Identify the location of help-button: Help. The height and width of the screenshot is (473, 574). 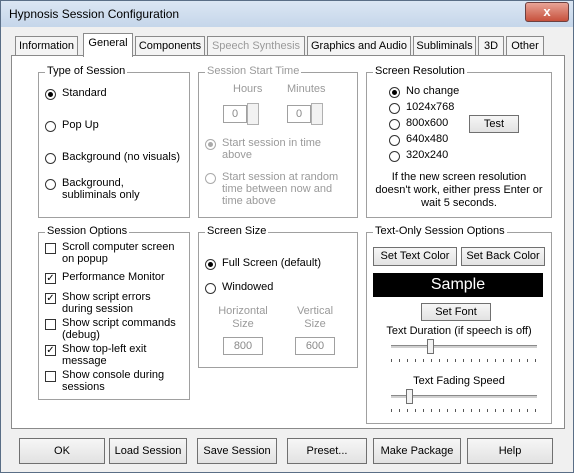
(510, 451).